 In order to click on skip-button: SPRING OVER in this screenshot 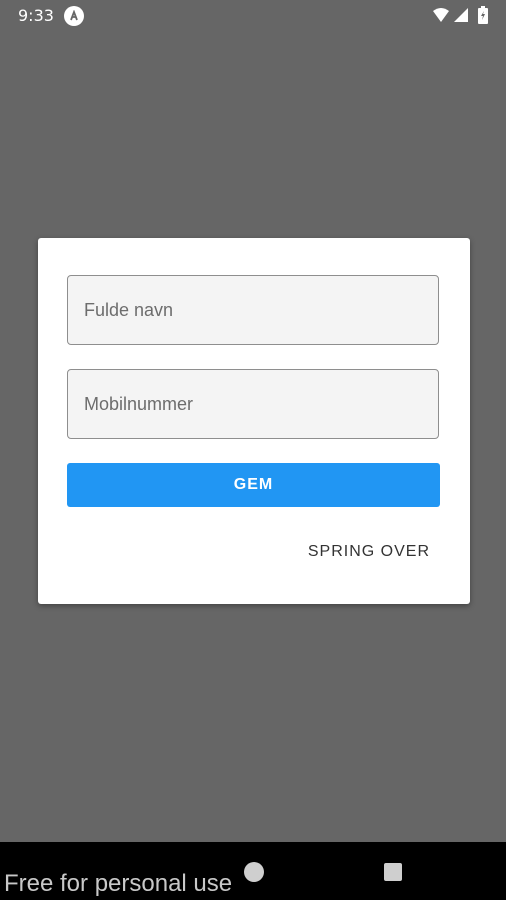, I will do `click(358, 552)`.